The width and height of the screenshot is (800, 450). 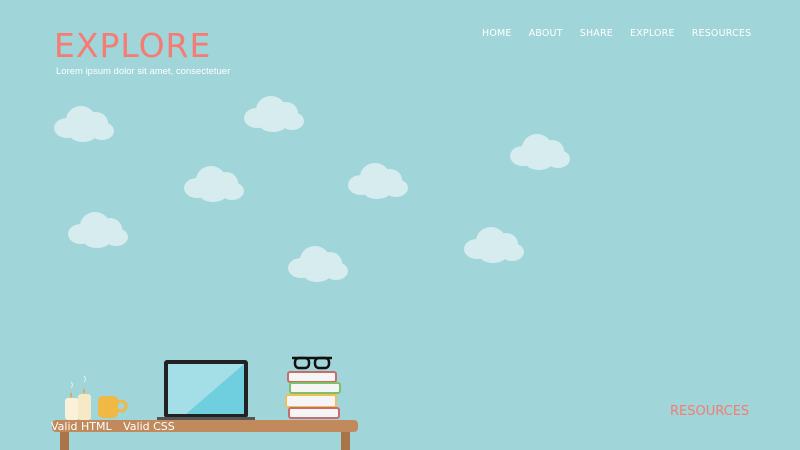 What do you see at coordinates (113, 407) in the screenshot?
I see `mug-icon` at bounding box center [113, 407].